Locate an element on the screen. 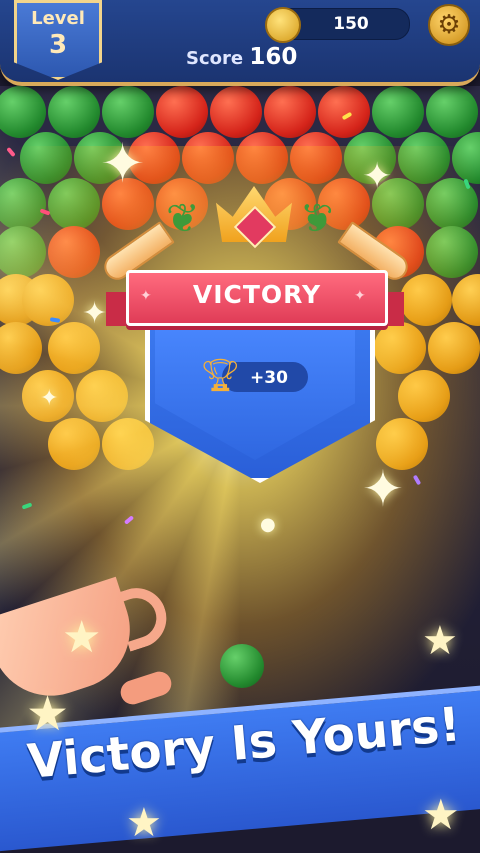 Image resolution: width=480 pixels, height=853 pixels. laurel-right-icon: ❦ is located at coordinates (317, 219).